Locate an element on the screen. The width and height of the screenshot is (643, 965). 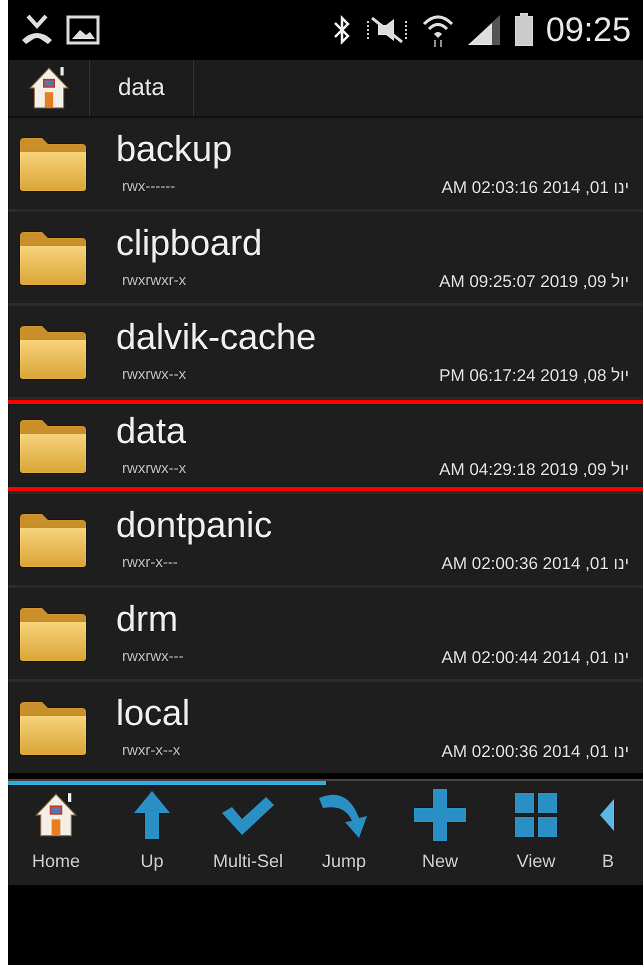
up-arrow-icon is located at coordinates (152, 814).